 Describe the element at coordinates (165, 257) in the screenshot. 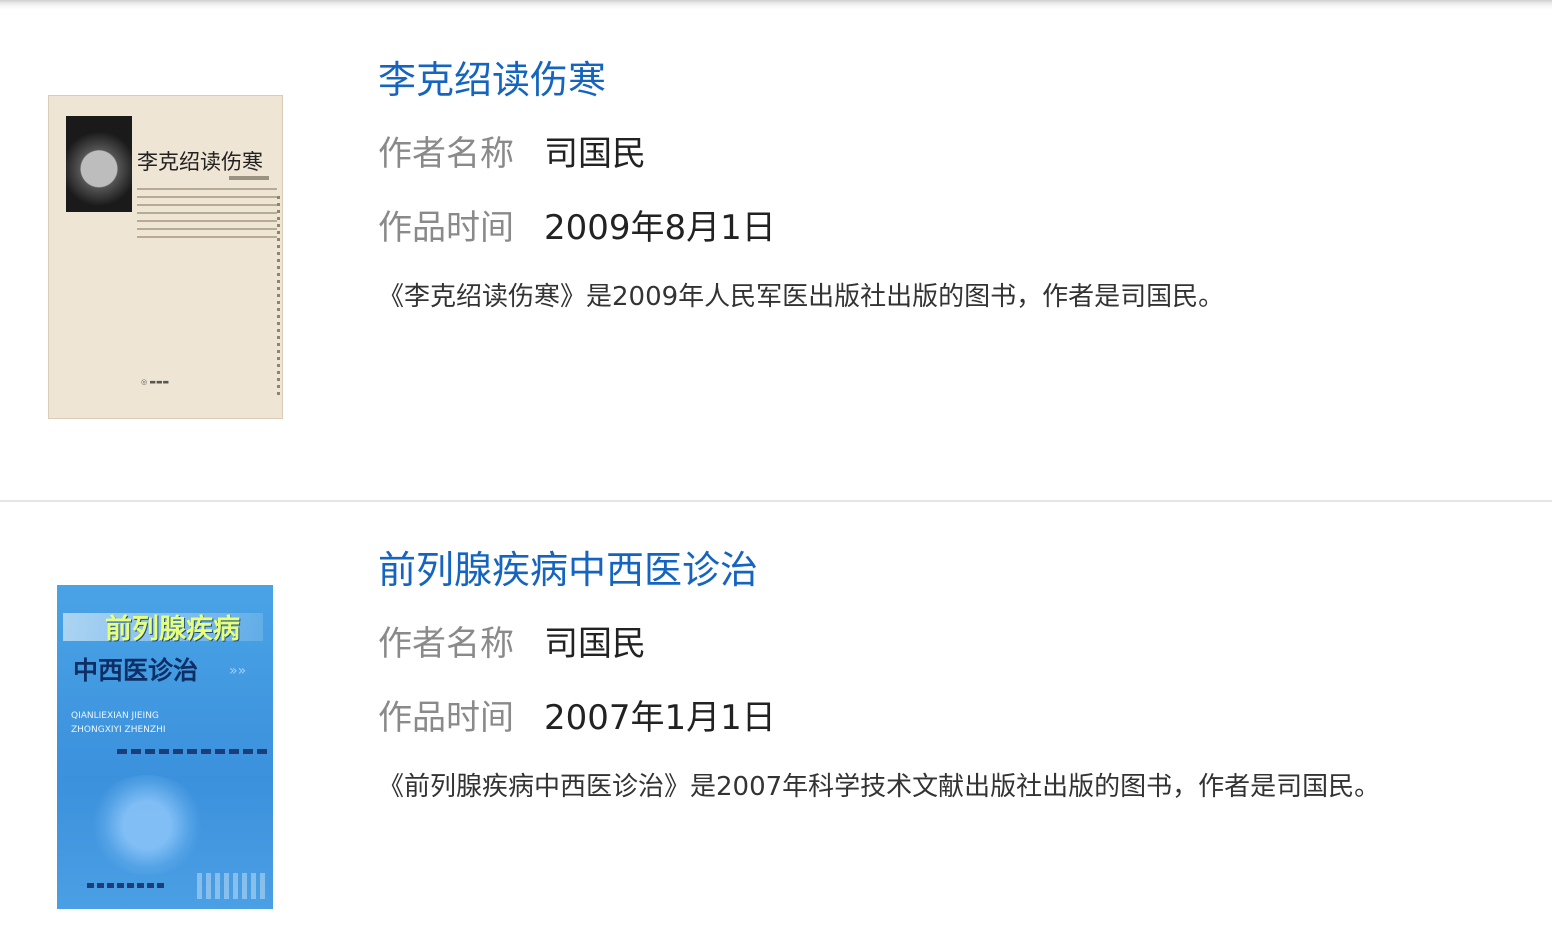

I see `book-cover-image: 李克绍读伤寒 ◎ ▬▬▬` at that location.